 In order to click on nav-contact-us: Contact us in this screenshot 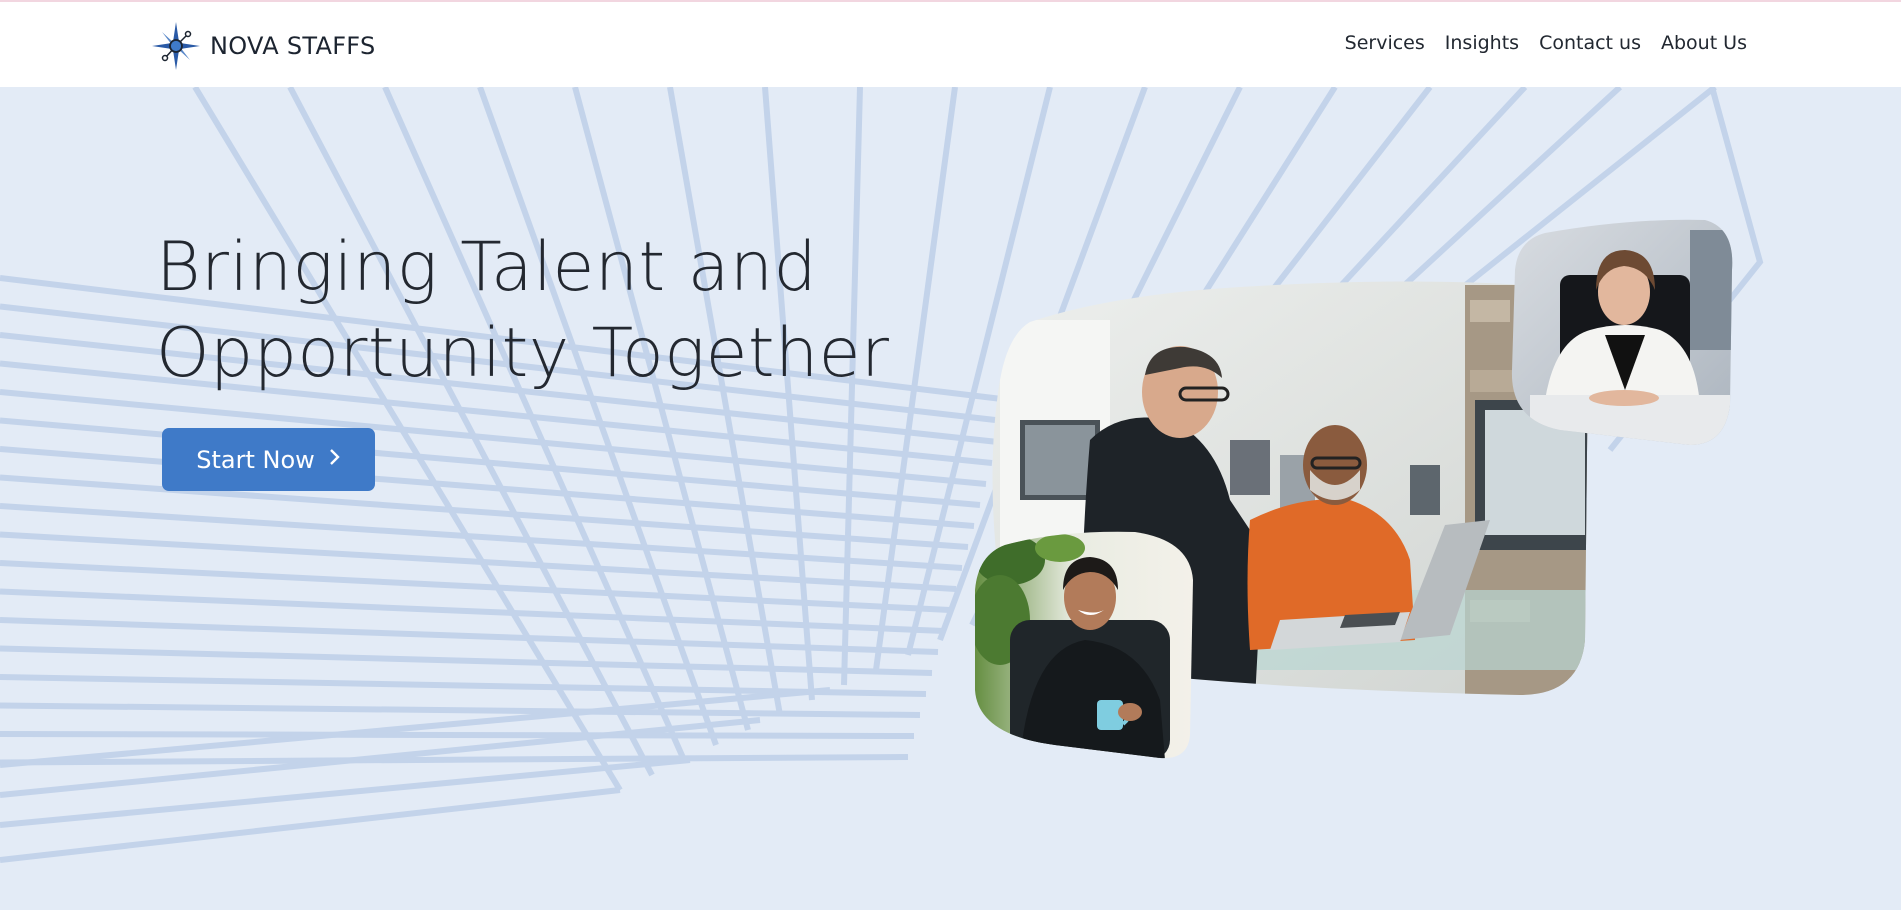, I will do `click(1590, 43)`.